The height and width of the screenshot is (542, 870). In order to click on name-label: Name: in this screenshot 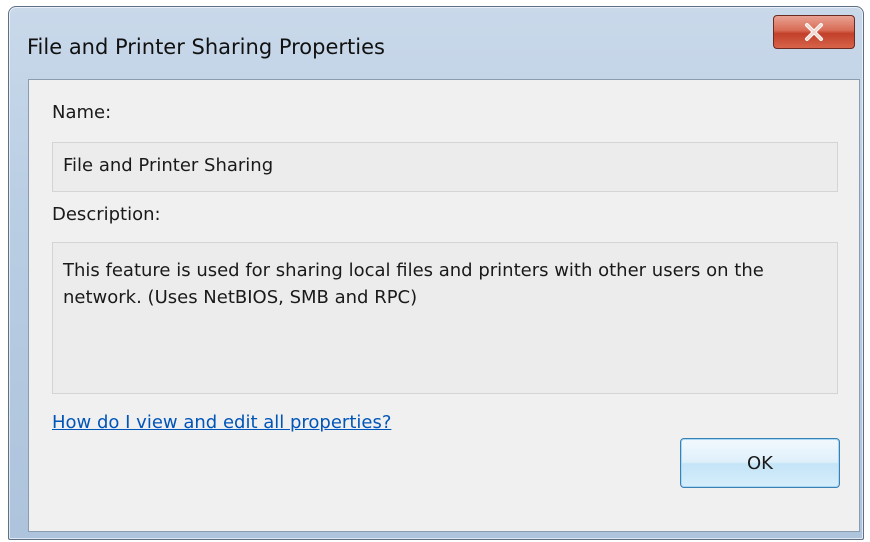, I will do `click(82, 112)`.